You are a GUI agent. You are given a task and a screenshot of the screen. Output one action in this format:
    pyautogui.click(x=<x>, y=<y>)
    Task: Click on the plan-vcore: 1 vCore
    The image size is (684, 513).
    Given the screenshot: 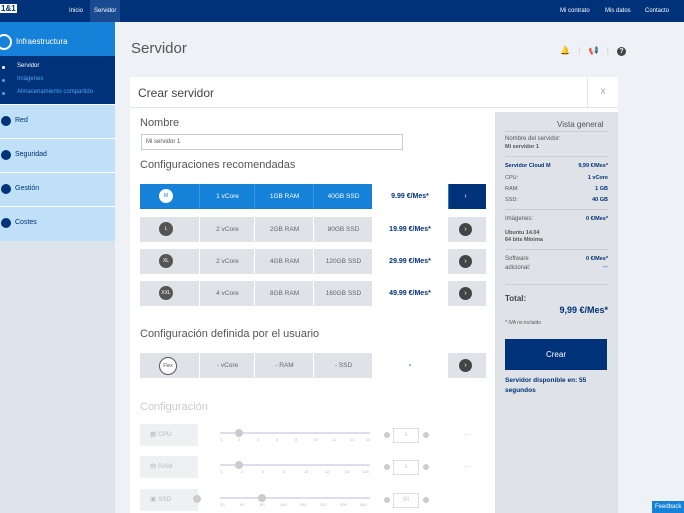 What is the action you would take?
    pyautogui.click(x=227, y=196)
    